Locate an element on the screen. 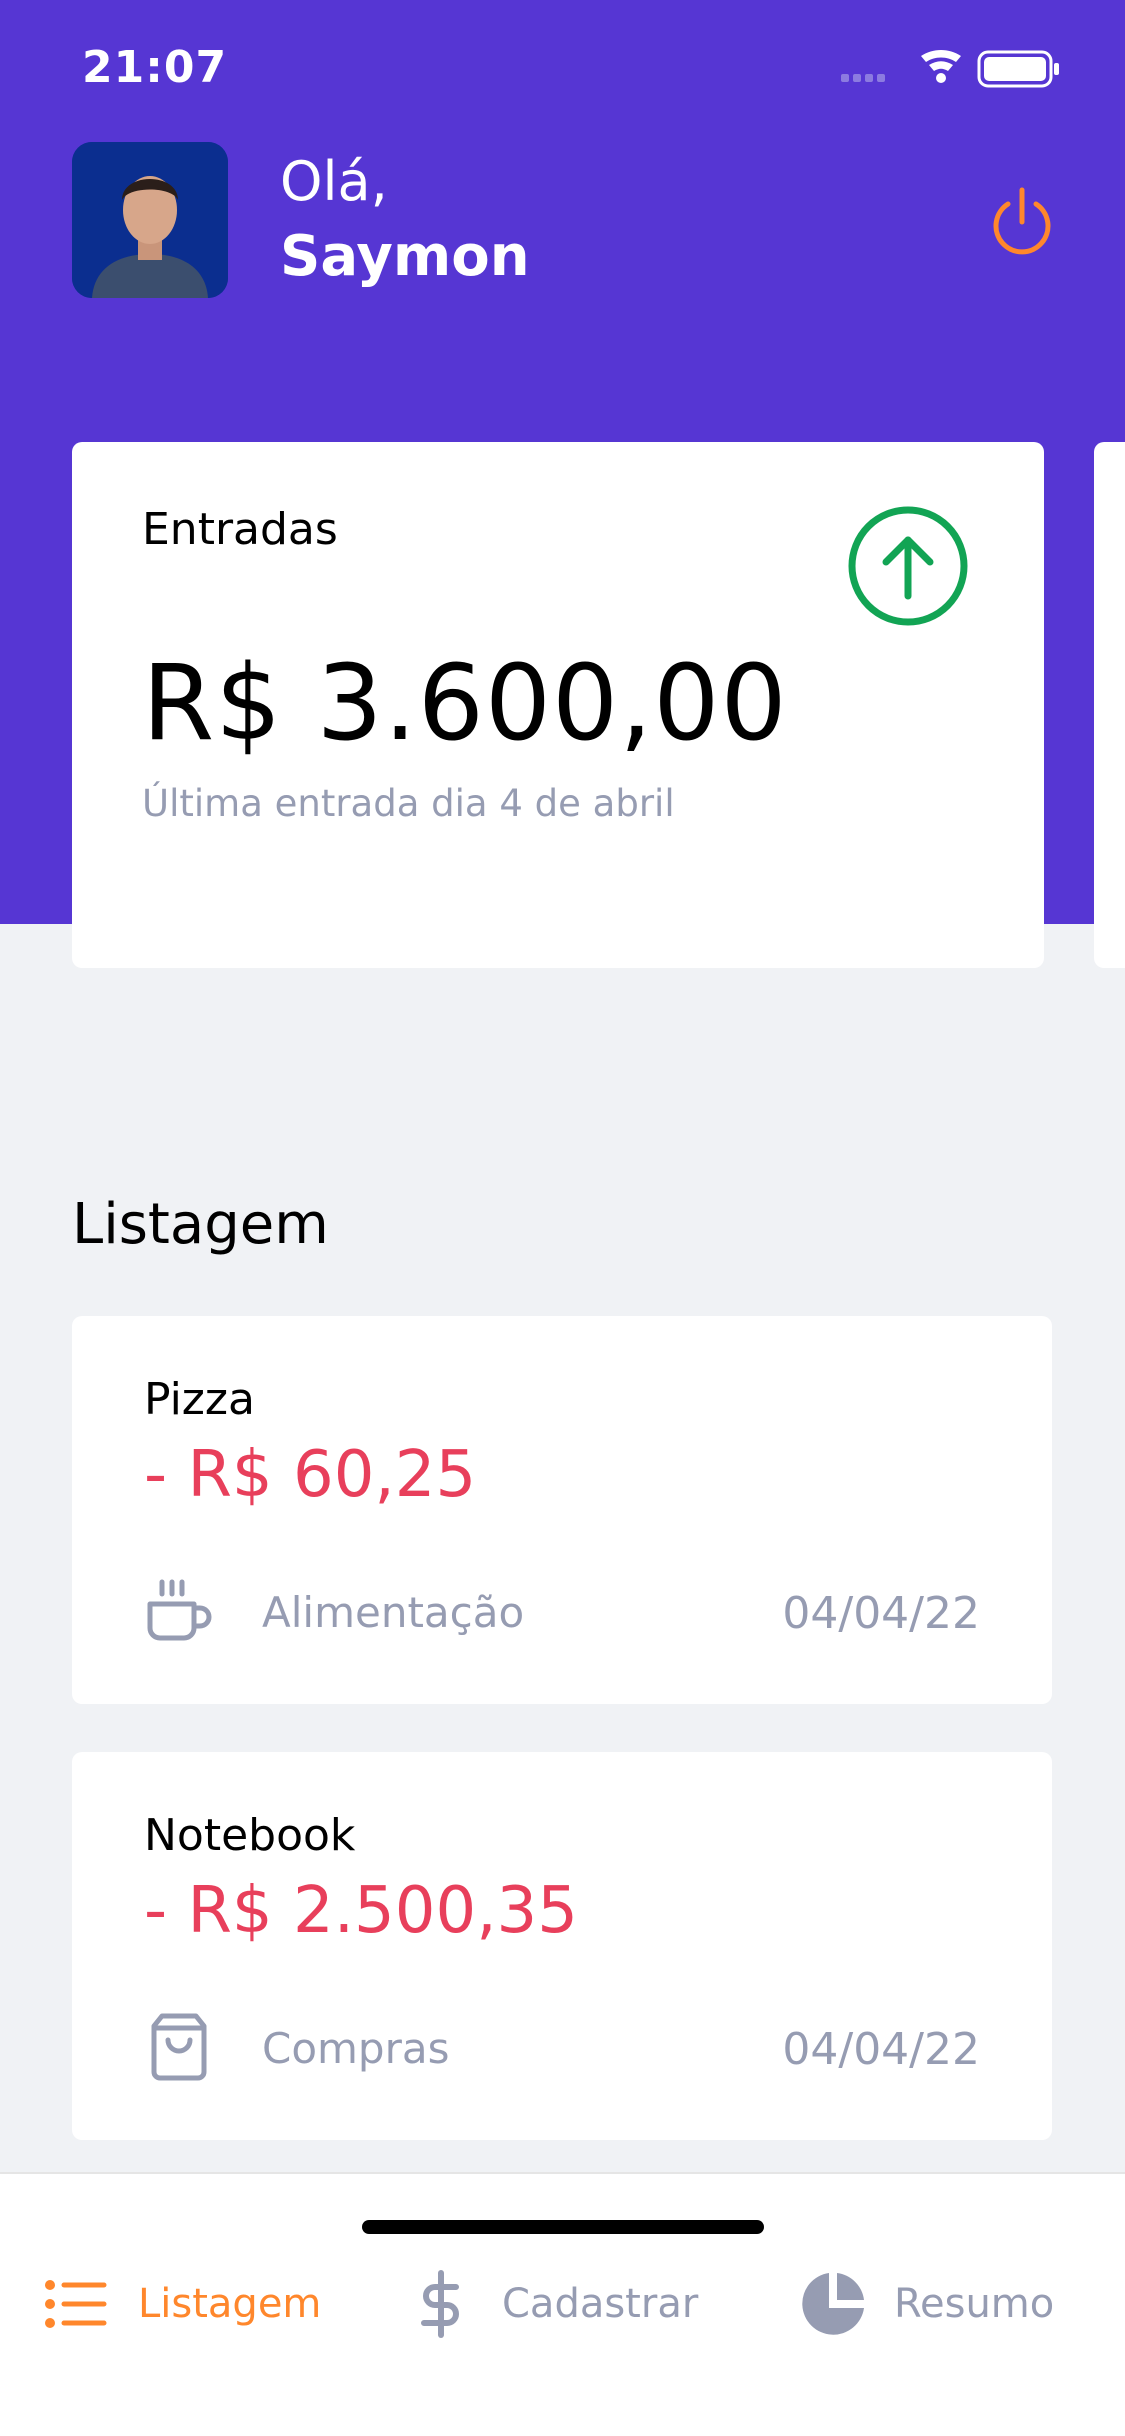 This screenshot has height=2436, width=1125. signal-wifi-battery-icon is located at coordinates (950, 69).